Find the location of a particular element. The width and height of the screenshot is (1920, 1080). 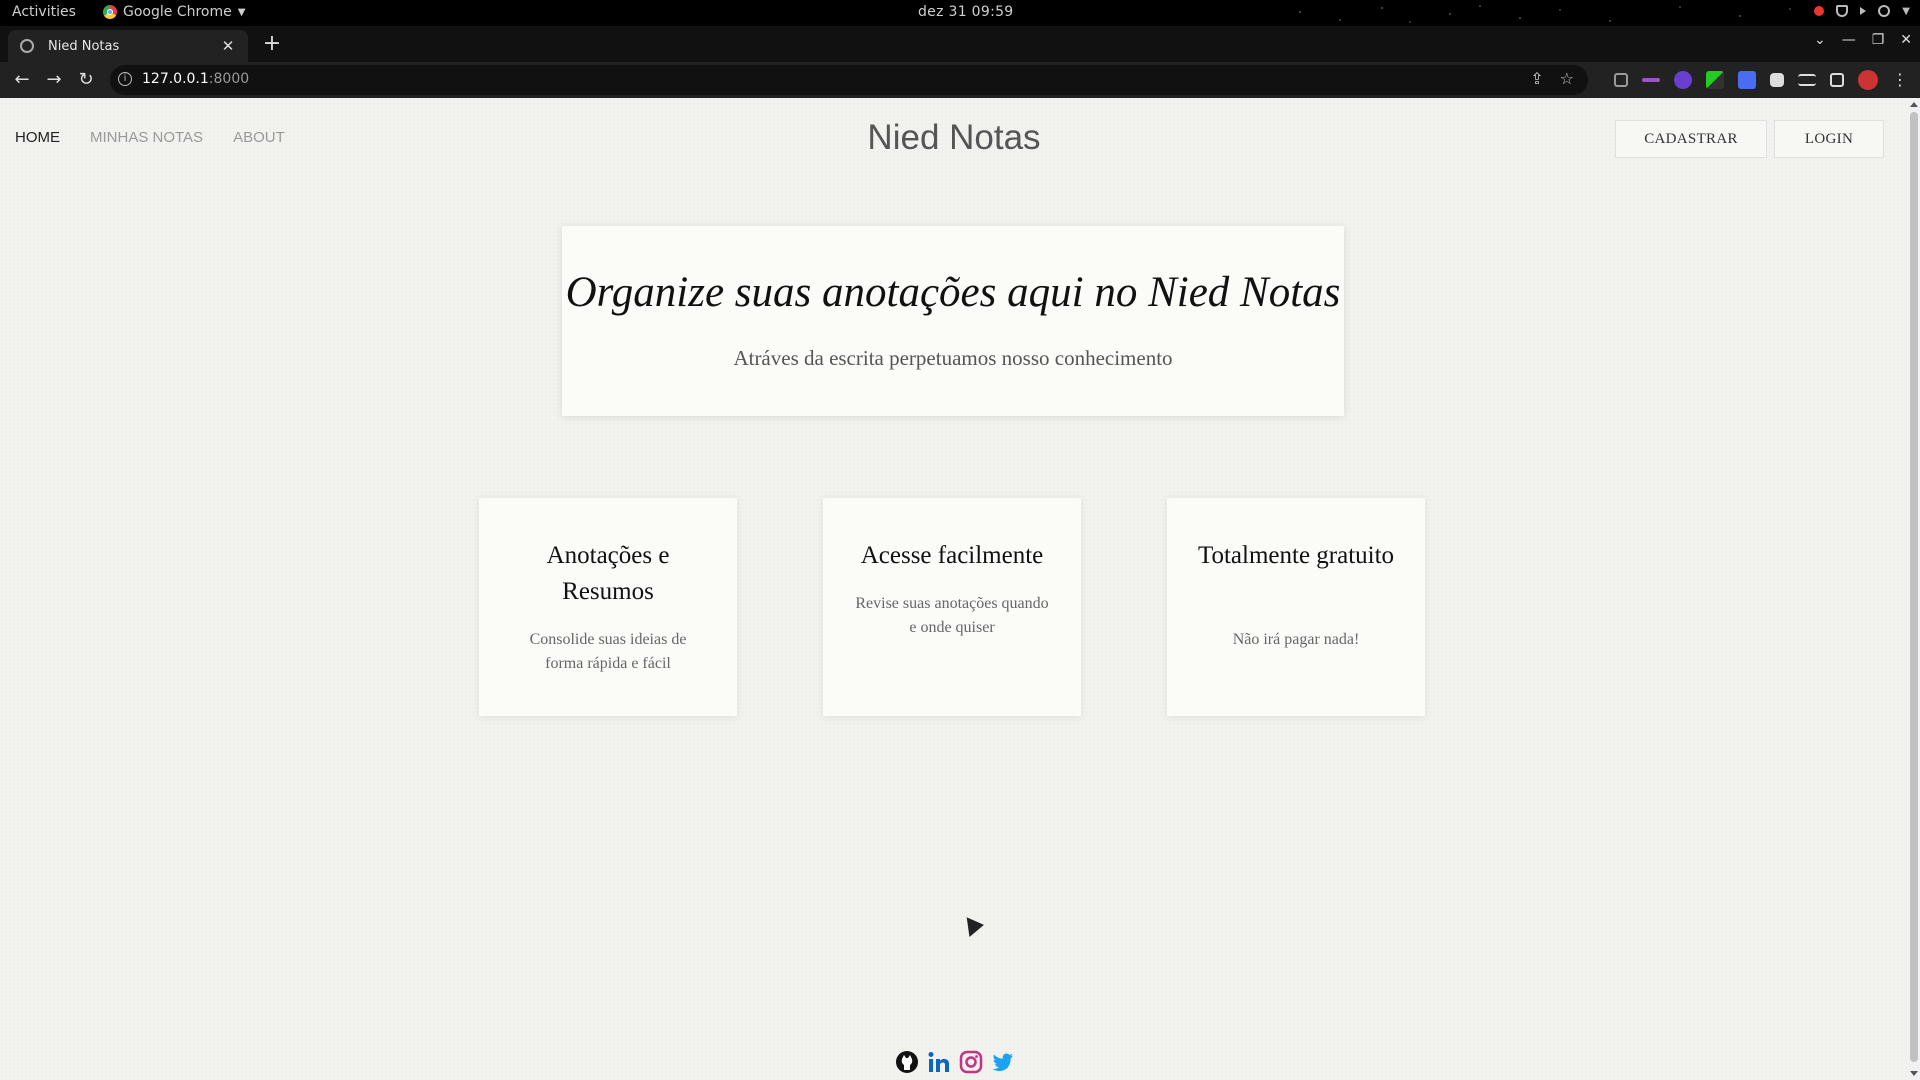

instagram-icon is located at coordinates (971, 1062).